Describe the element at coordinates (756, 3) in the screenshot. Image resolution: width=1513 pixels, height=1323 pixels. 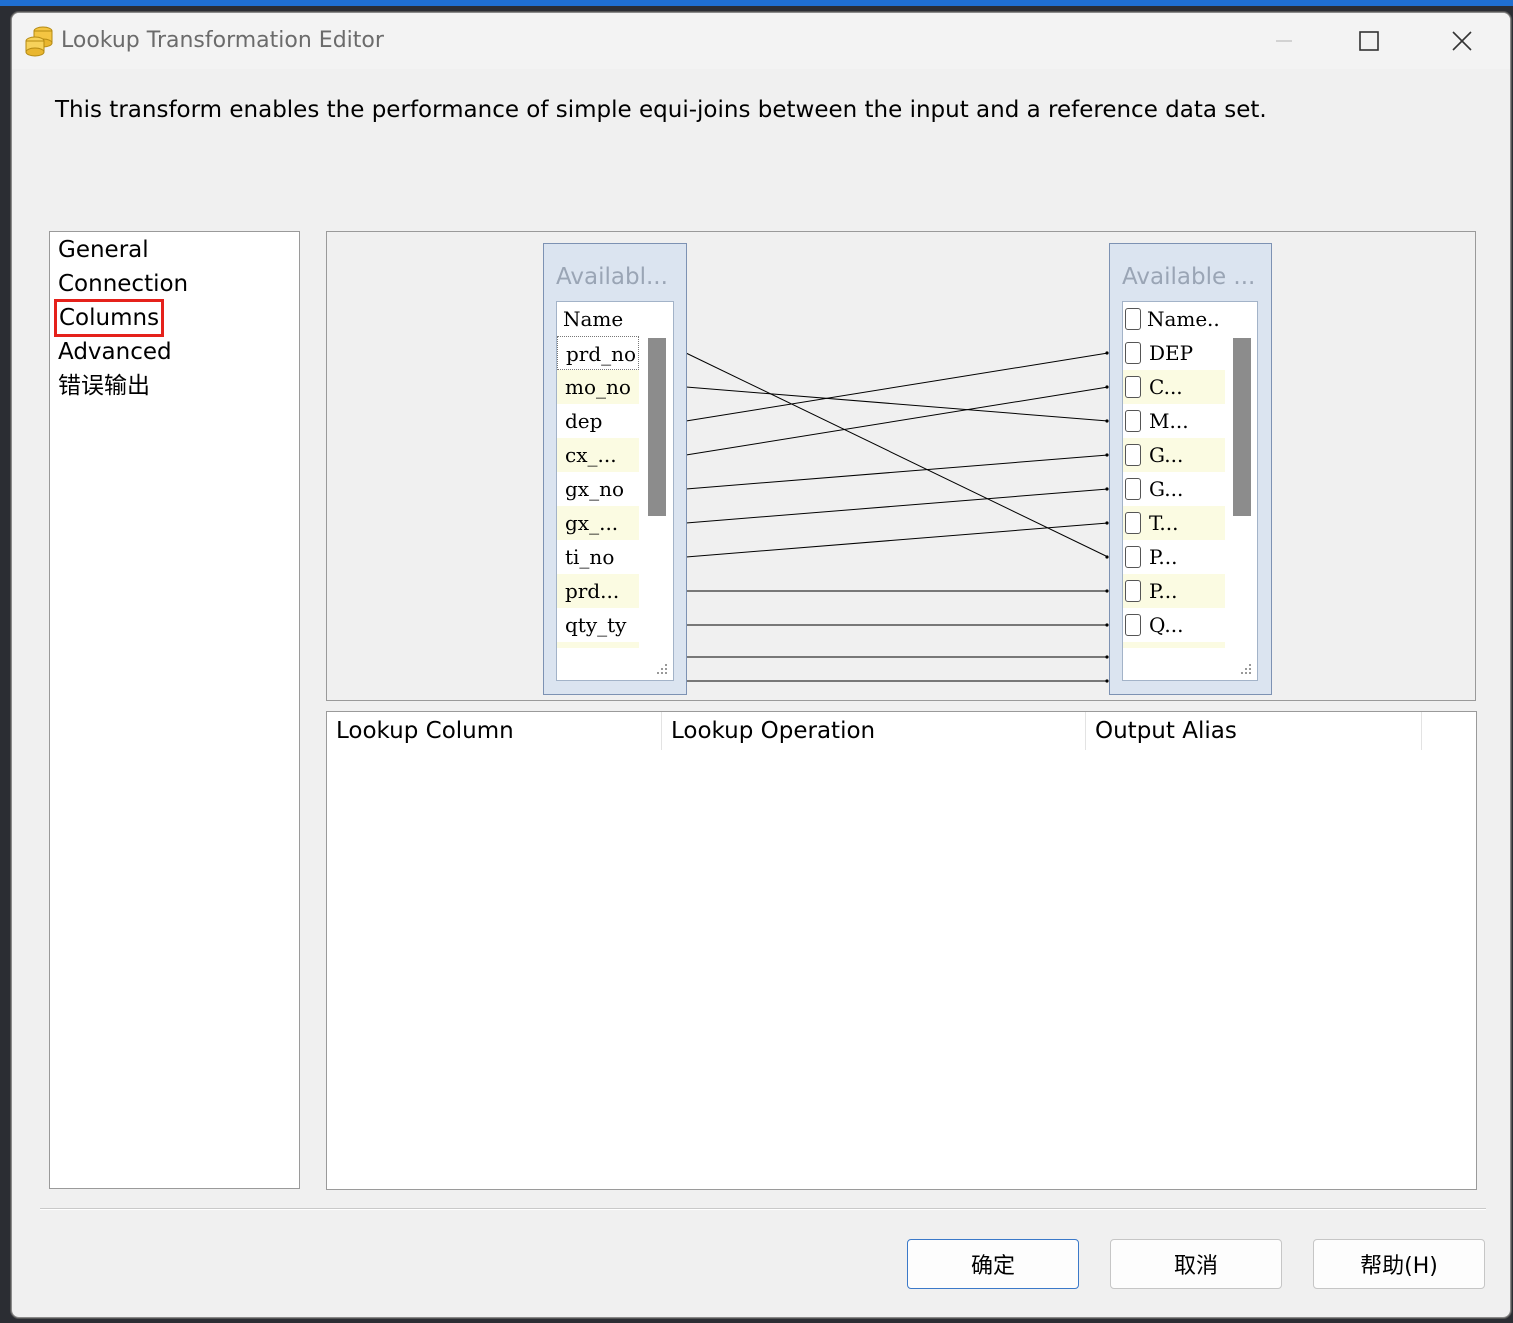
I see `background-taskbar-strip` at that location.